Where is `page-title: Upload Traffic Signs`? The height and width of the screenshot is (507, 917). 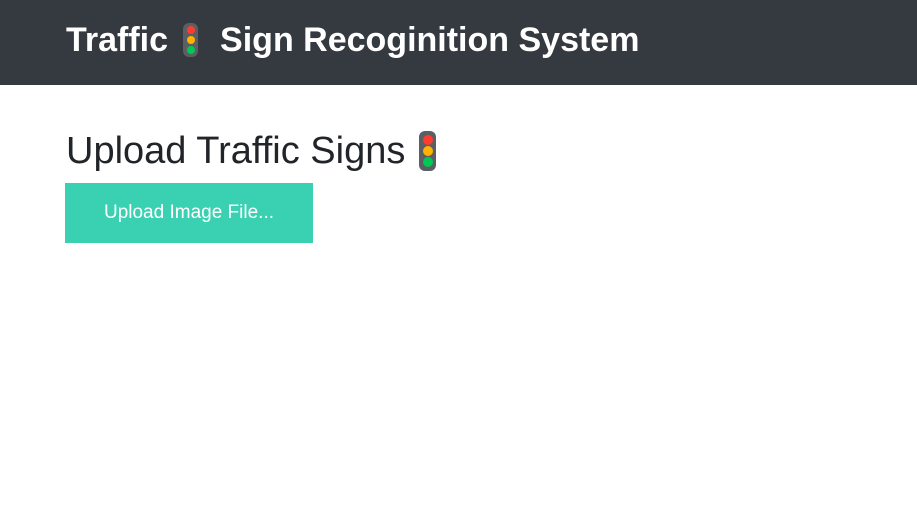
page-title: Upload Traffic Signs is located at coordinates (251, 151).